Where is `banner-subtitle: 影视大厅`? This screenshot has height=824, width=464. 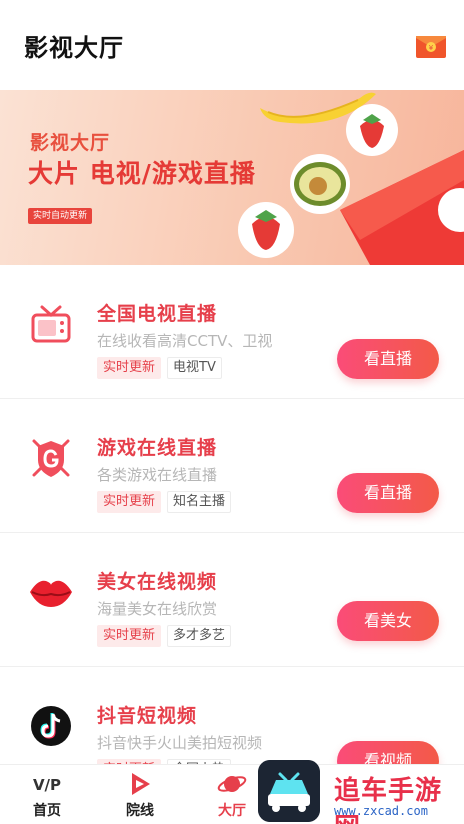 banner-subtitle: 影视大厅 is located at coordinates (70, 143).